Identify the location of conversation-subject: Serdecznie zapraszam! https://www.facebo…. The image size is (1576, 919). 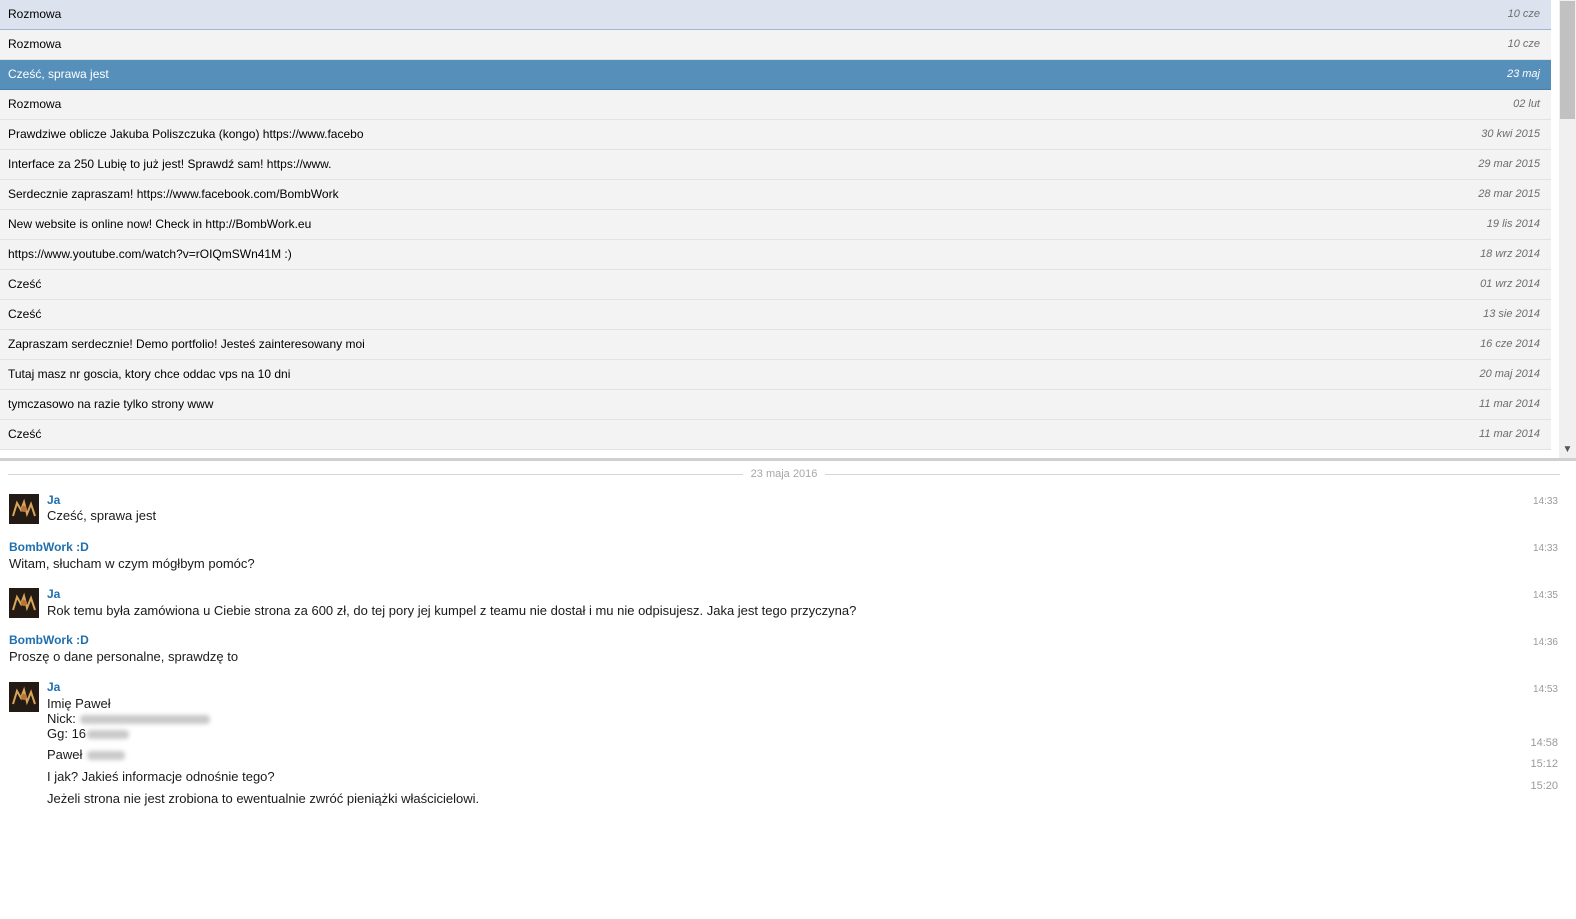
(173, 194).